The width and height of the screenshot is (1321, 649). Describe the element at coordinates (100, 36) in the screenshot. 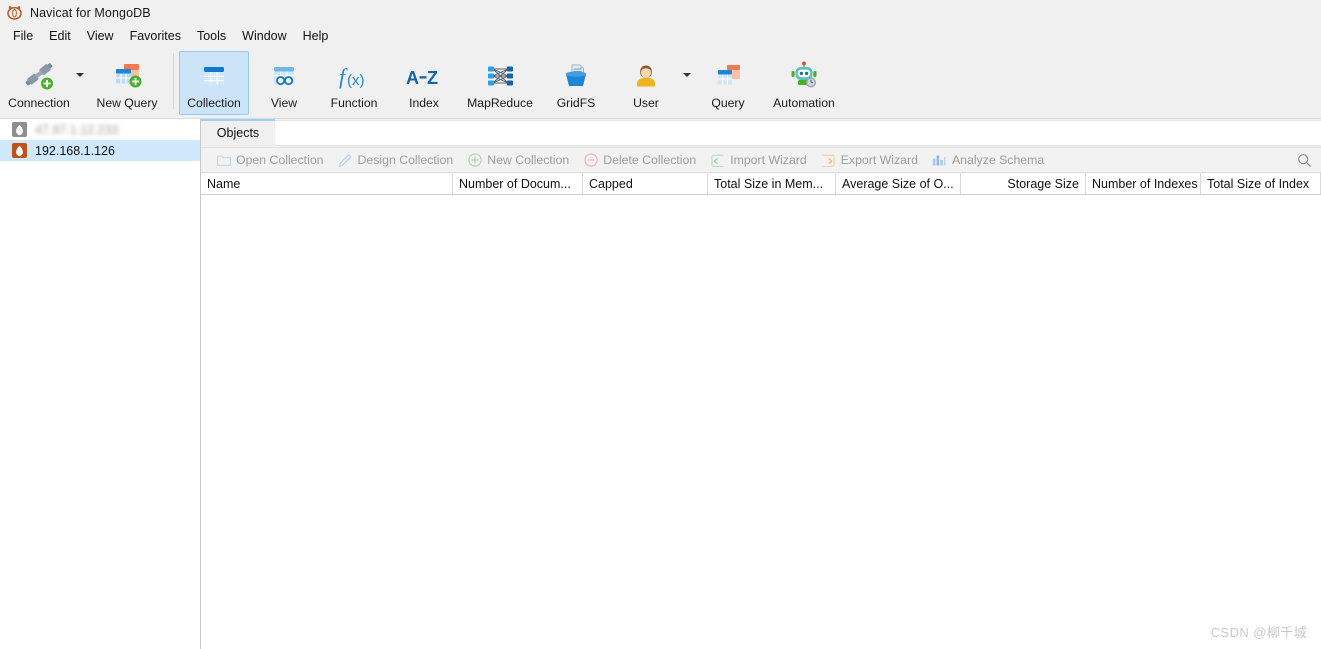

I see `menu-item-view: View` at that location.